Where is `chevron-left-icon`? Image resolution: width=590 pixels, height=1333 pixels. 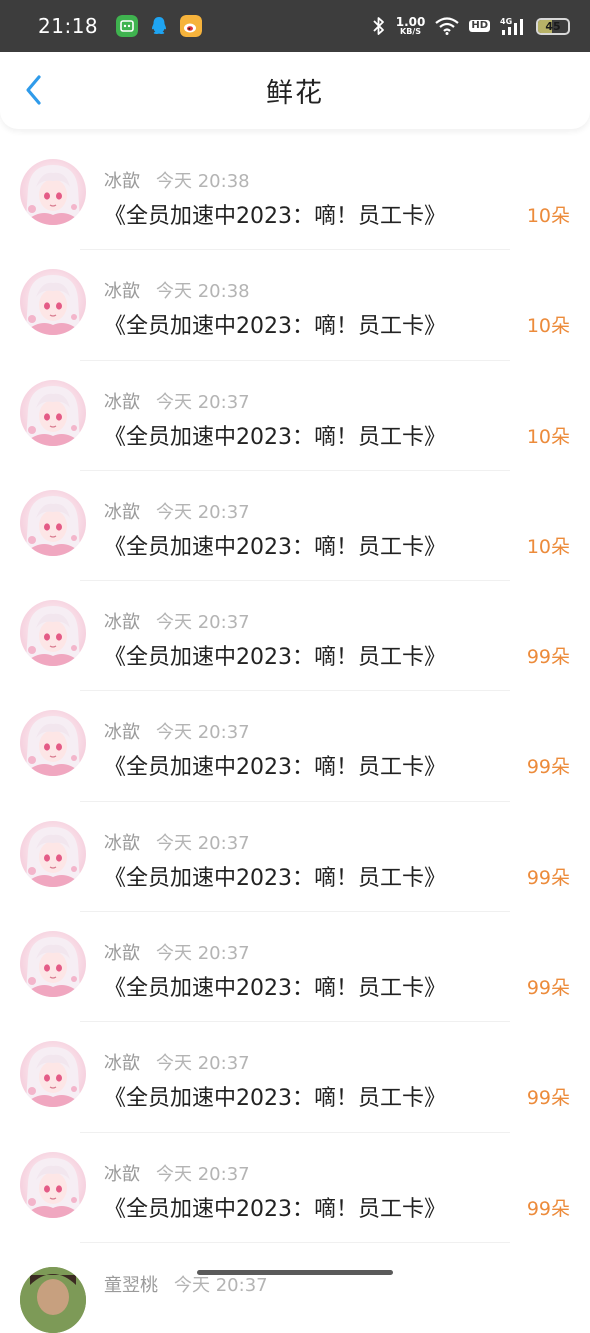
chevron-left-icon is located at coordinates (33, 90).